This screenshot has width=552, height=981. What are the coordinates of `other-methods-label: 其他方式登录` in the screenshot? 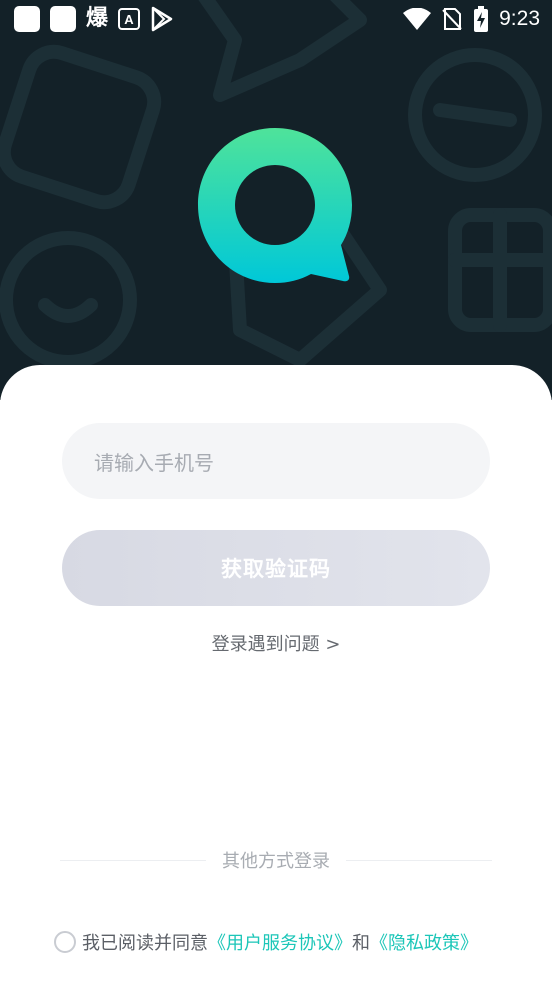 It's located at (276, 861).